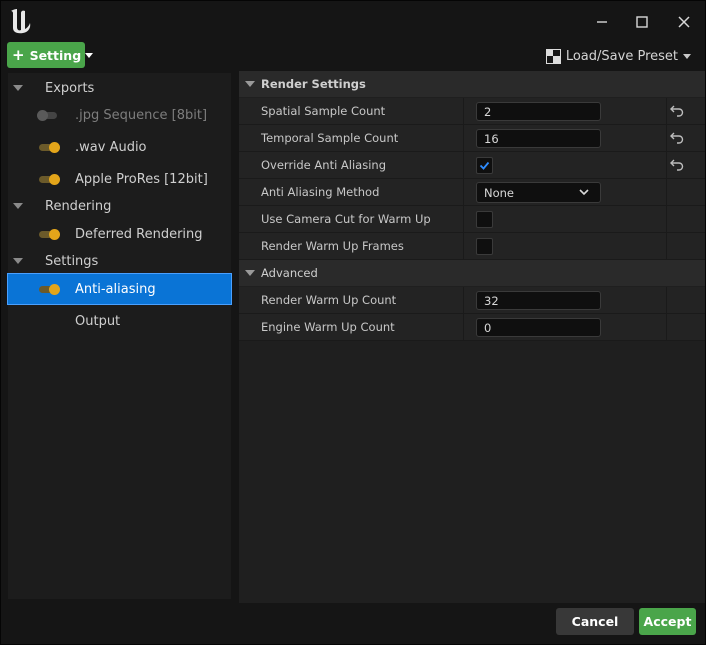  What do you see at coordinates (499, 192) in the screenshot?
I see `dropdown-value: None` at bounding box center [499, 192].